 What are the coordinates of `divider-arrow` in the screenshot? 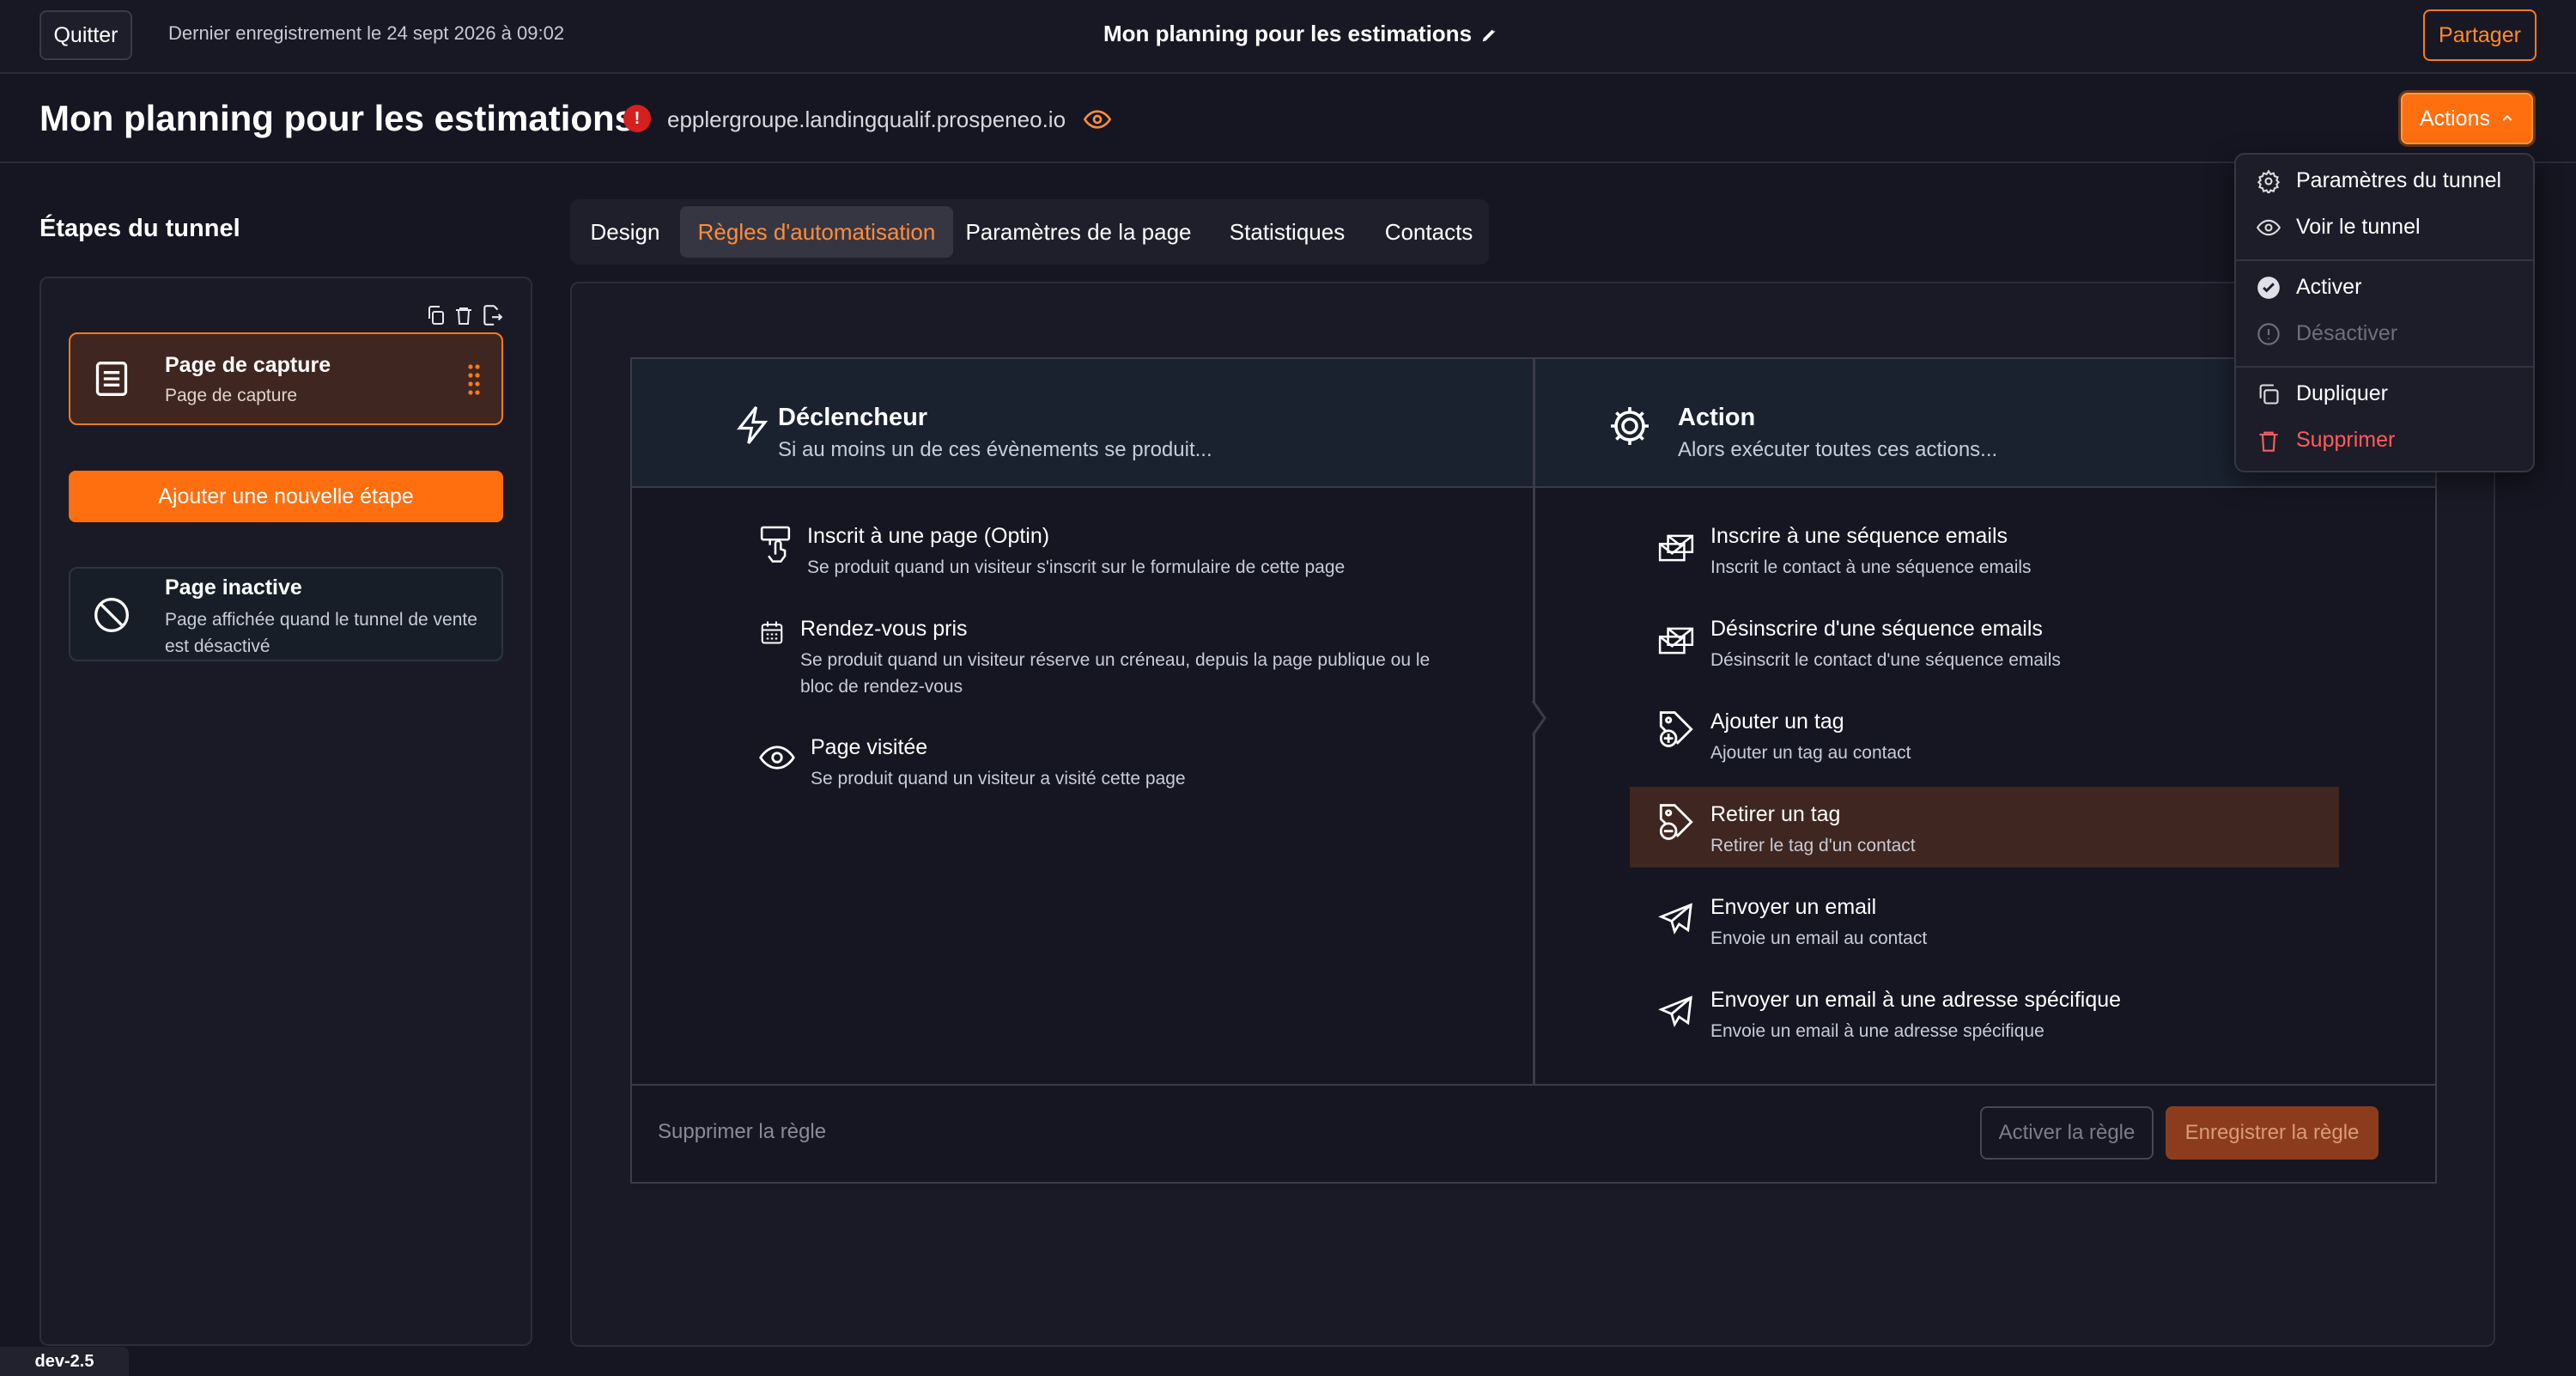 It's located at (1539, 718).